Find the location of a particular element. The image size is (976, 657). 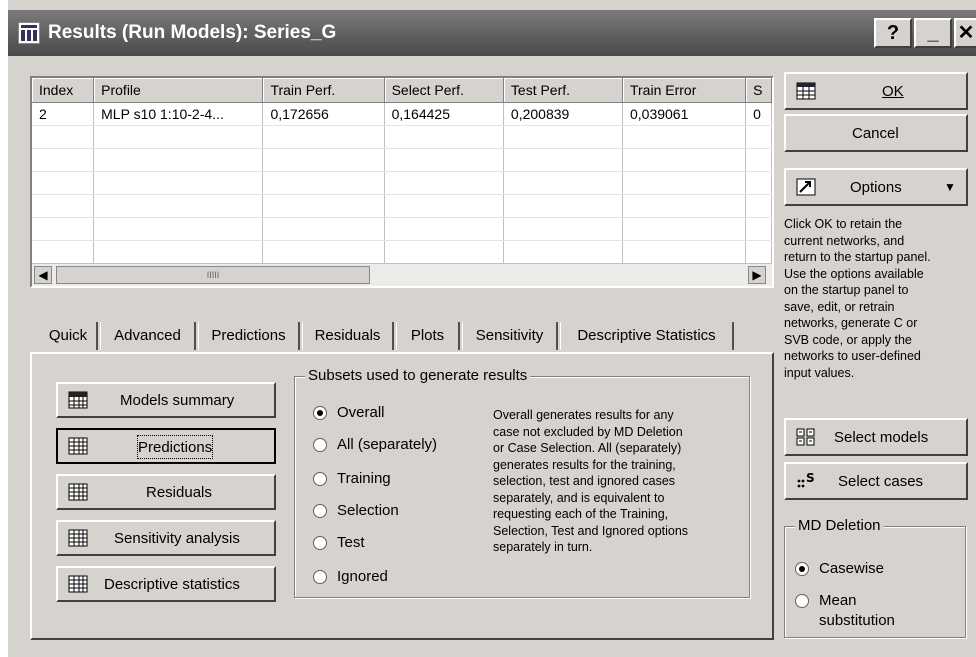

residuals-label: Residuals is located at coordinates (179, 492).